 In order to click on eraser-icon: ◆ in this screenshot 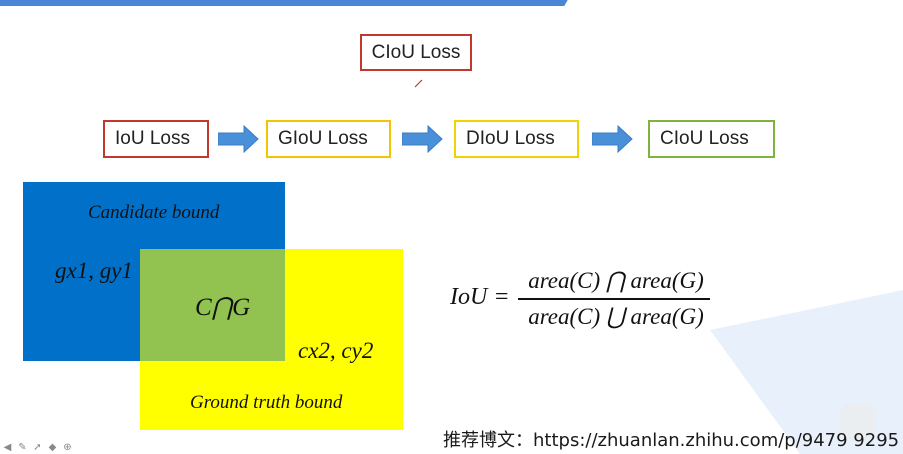, I will do `click(52, 447)`.